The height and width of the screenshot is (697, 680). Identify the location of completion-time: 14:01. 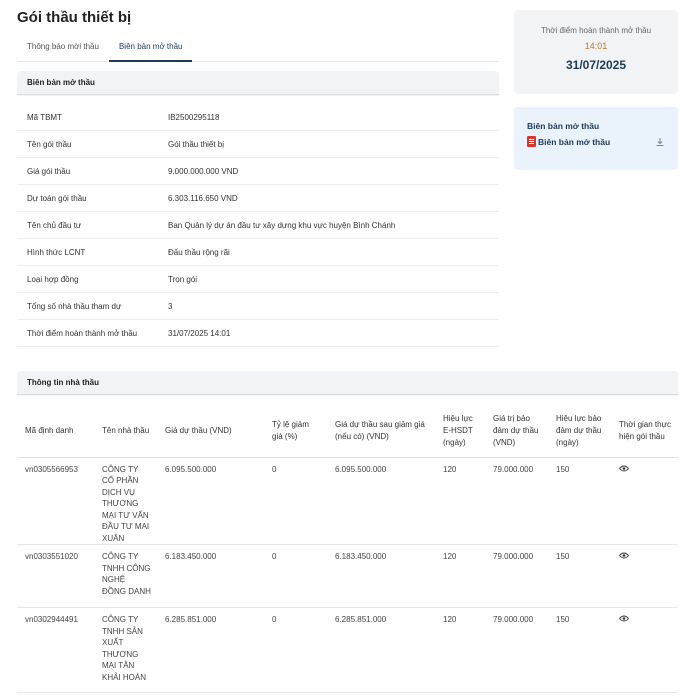
(596, 46).